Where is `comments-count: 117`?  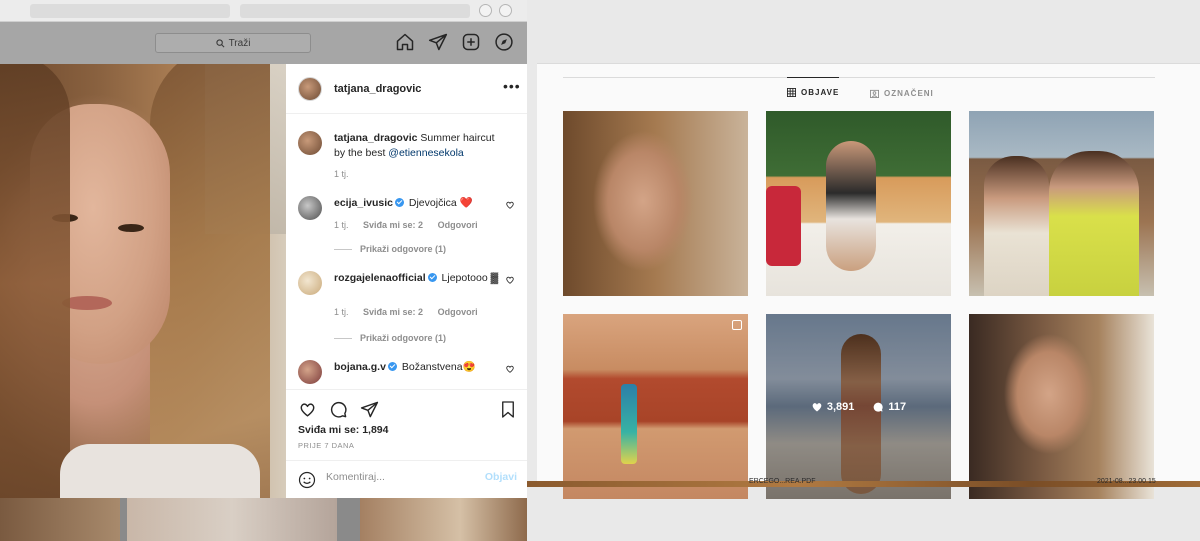 comments-count: 117 is located at coordinates (897, 406).